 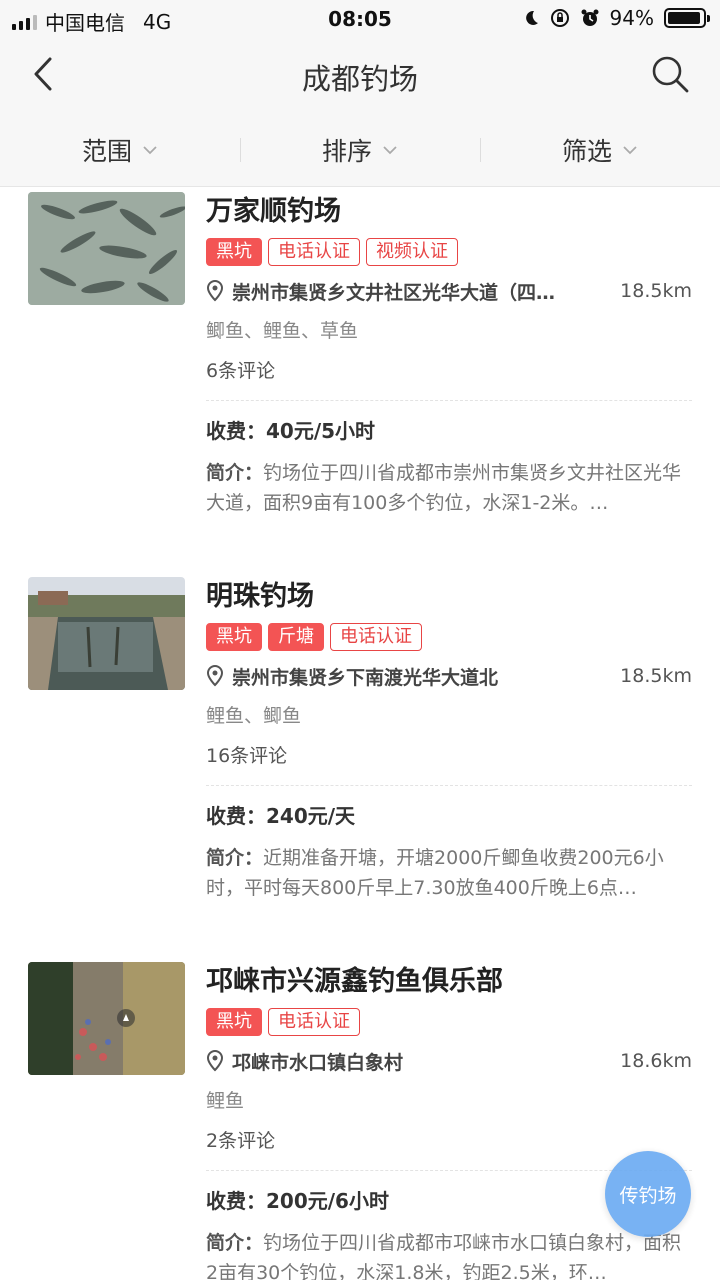 What do you see at coordinates (43, 74) in the screenshot?
I see `chevron-left-icon` at bounding box center [43, 74].